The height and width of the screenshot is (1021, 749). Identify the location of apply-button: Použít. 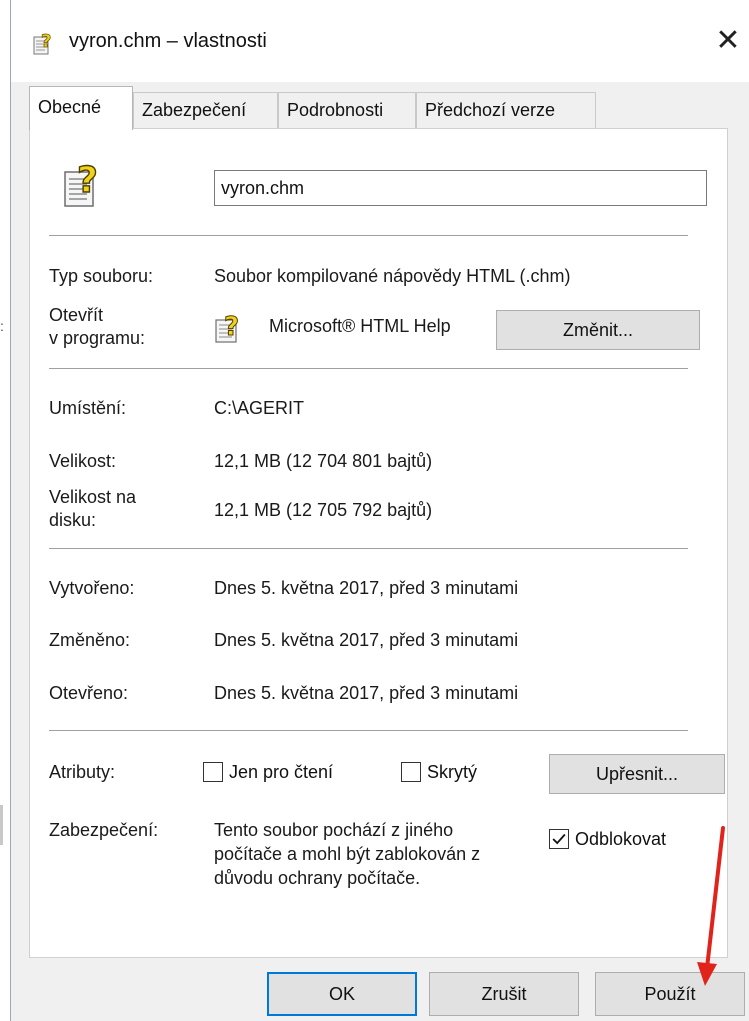
(670, 994).